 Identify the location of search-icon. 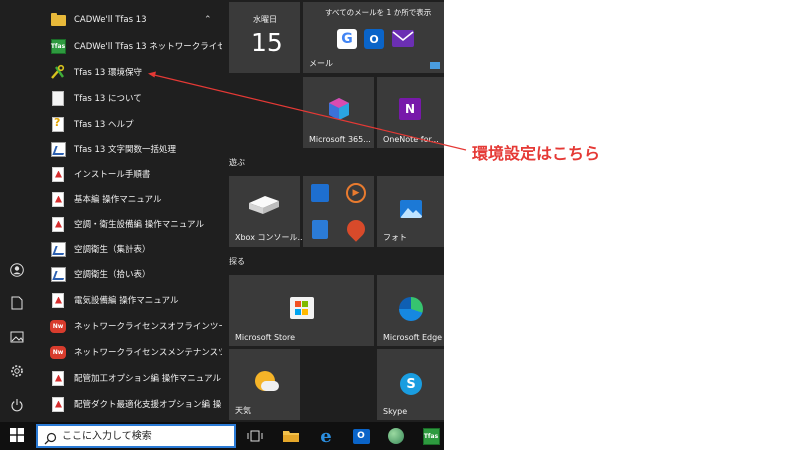
(50, 439).